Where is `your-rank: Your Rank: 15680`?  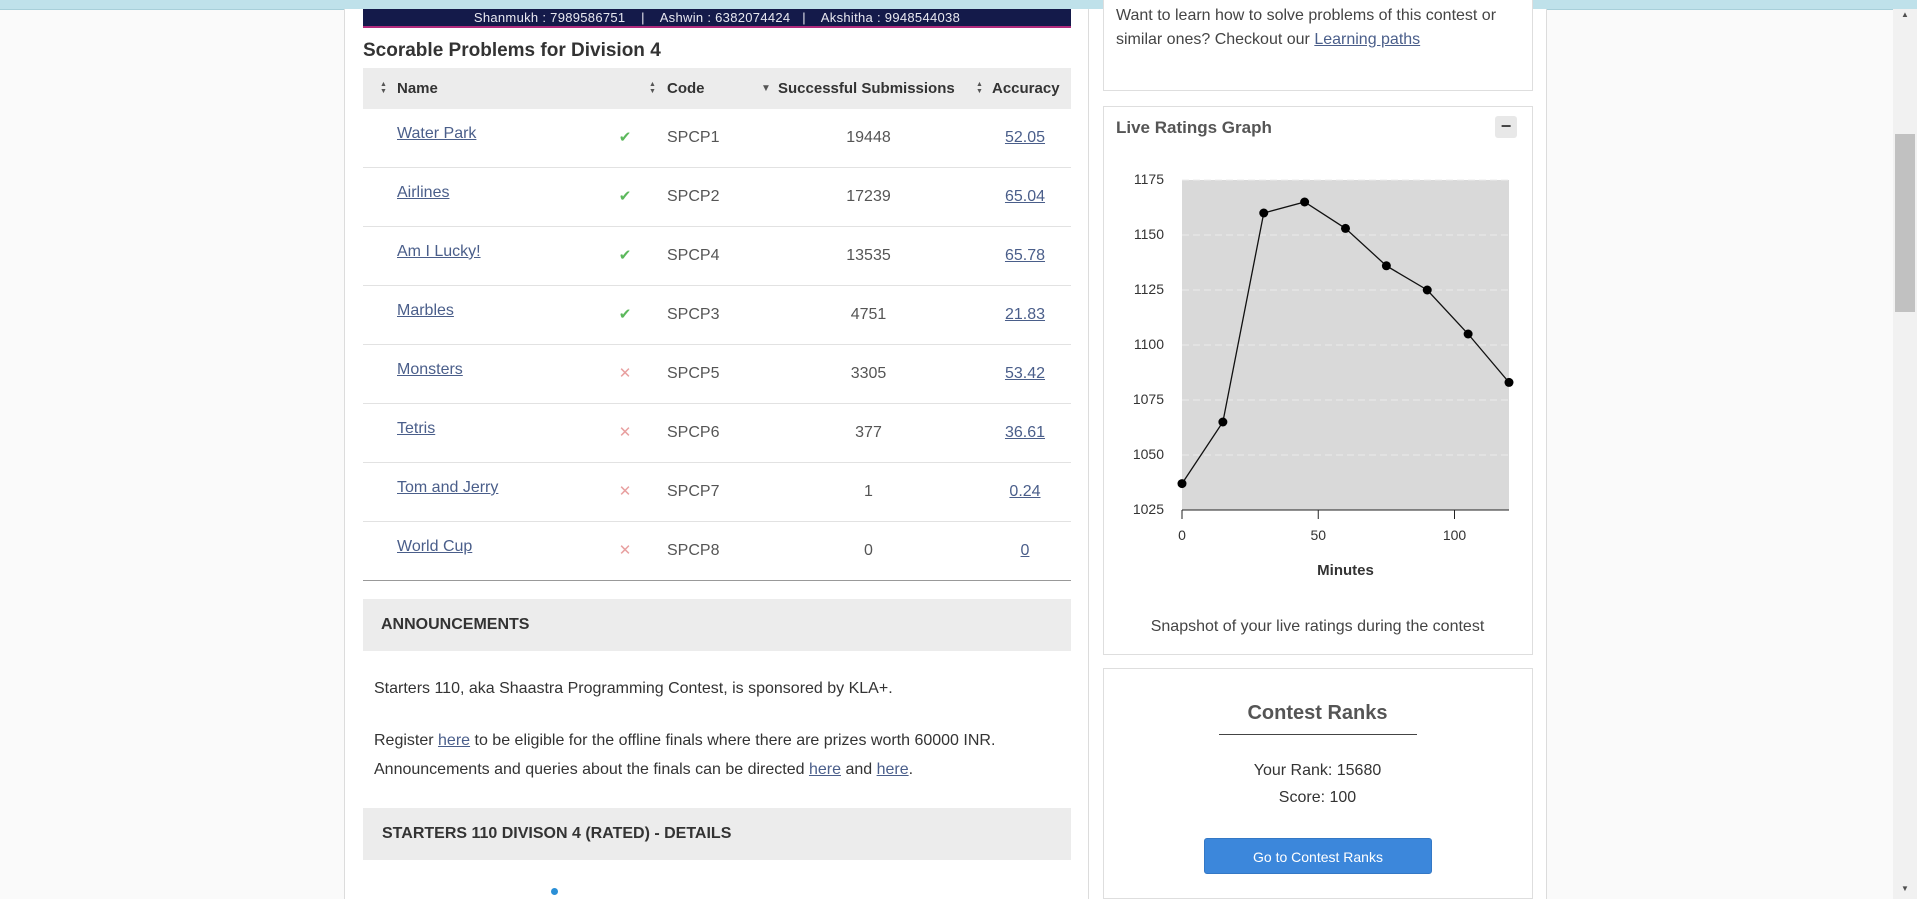 your-rank: Your Rank: 15680 is located at coordinates (1317, 770).